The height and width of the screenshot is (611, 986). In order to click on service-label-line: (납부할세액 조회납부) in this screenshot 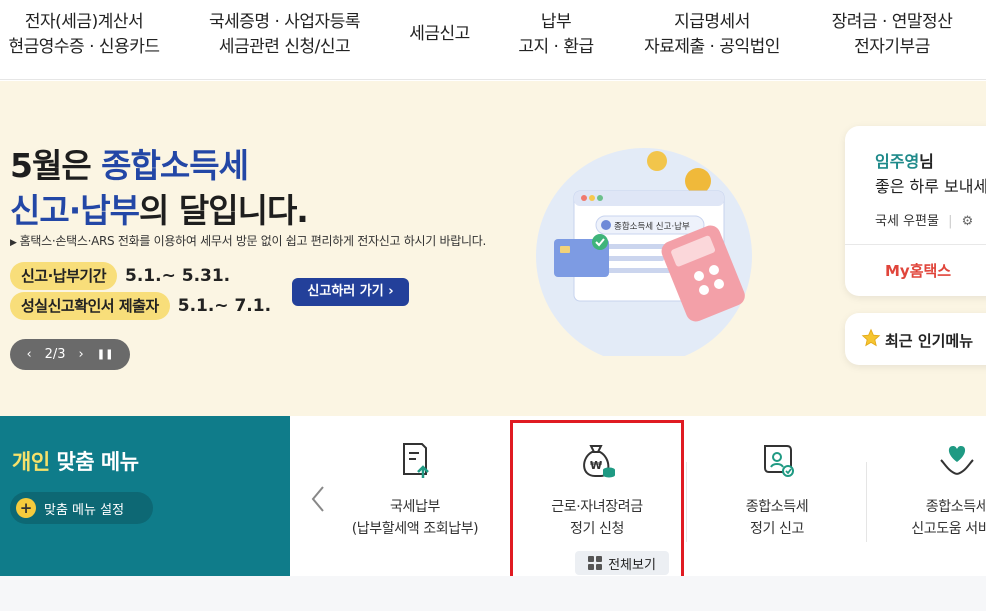, I will do `click(415, 529)`.